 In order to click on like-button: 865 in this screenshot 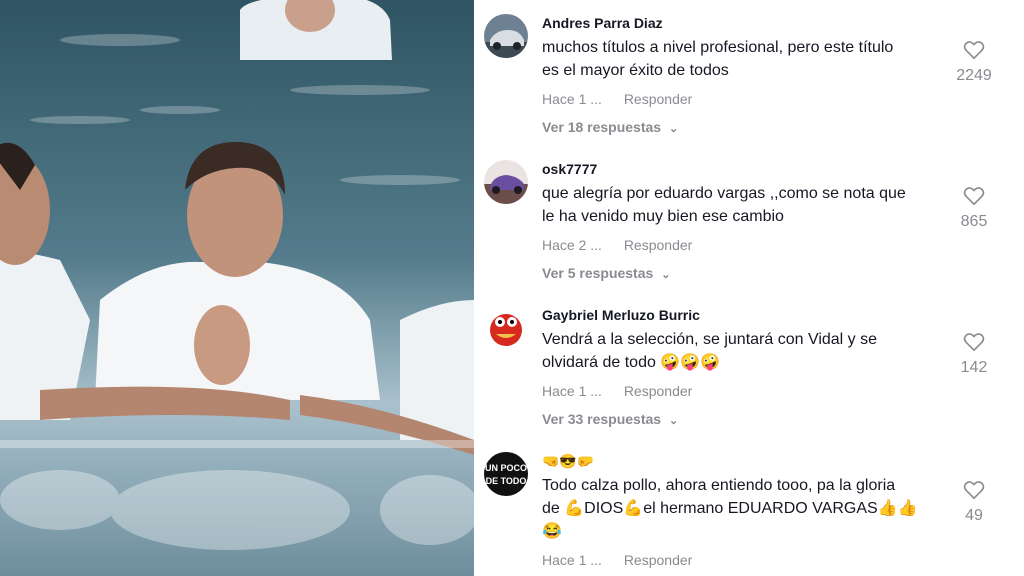, I will do `click(974, 208)`.